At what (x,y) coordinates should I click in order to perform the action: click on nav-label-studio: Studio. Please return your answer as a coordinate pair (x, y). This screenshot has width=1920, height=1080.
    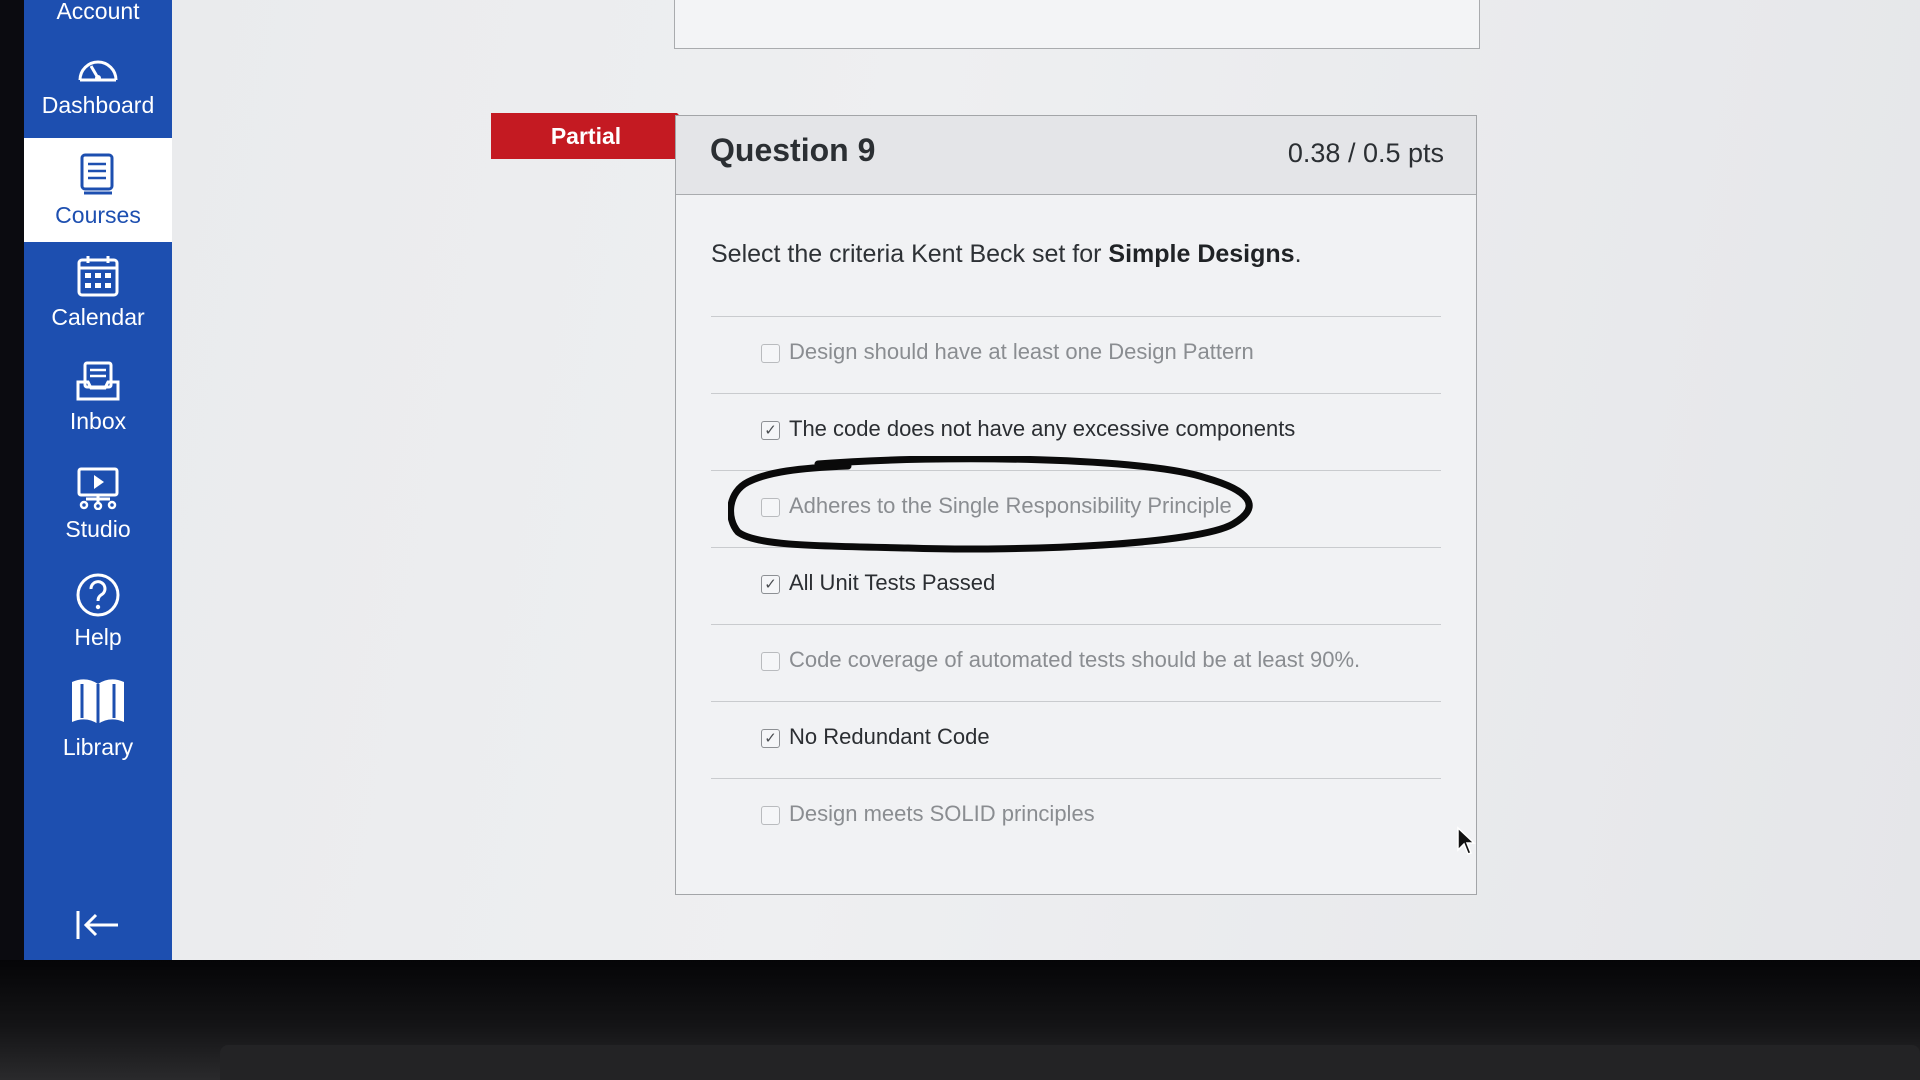
    Looking at the image, I should click on (98, 529).